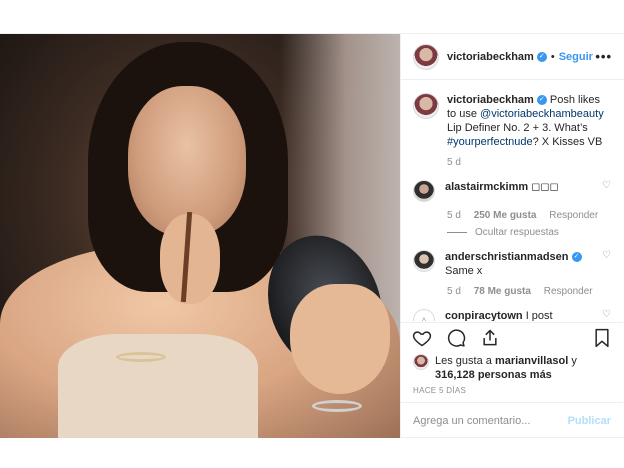  I want to click on caption-time: 5 d, so click(454, 162).